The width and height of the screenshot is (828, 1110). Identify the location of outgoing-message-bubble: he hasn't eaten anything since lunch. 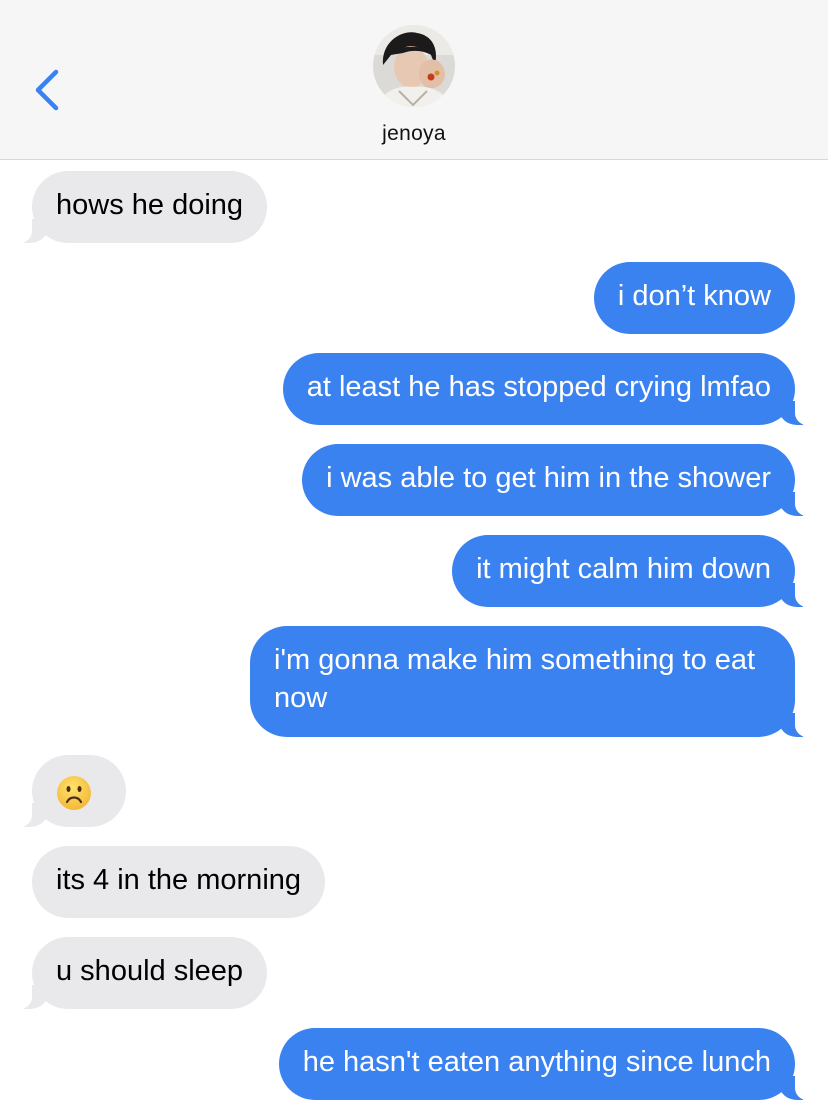
(548, 1064).